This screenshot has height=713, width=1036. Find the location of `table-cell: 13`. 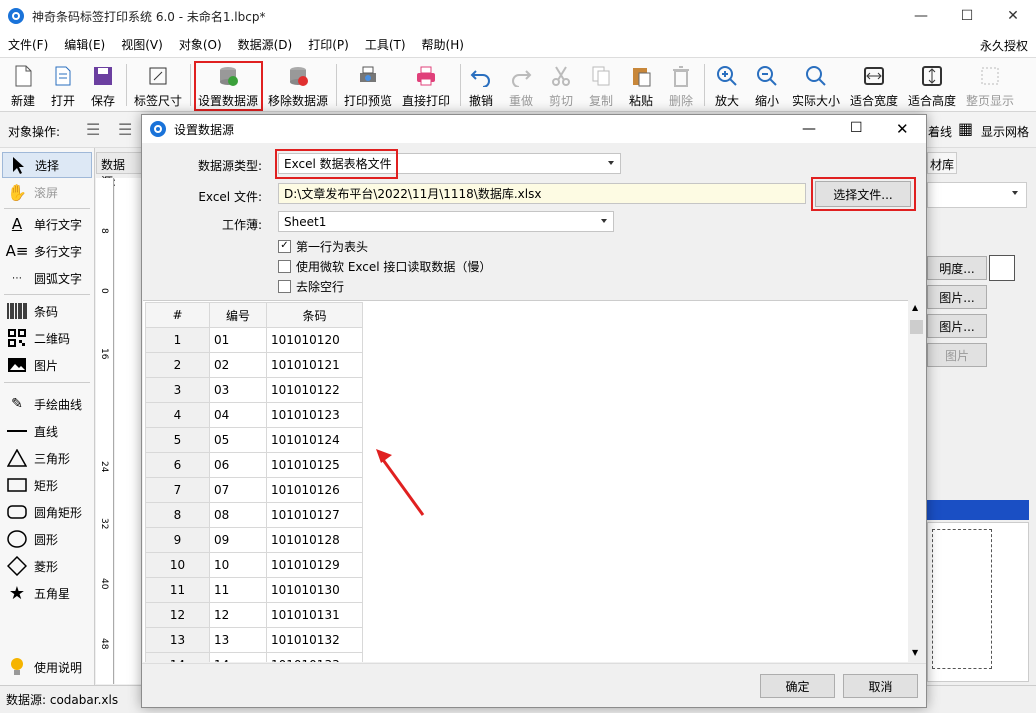

table-cell: 13 is located at coordinates (238, 640).